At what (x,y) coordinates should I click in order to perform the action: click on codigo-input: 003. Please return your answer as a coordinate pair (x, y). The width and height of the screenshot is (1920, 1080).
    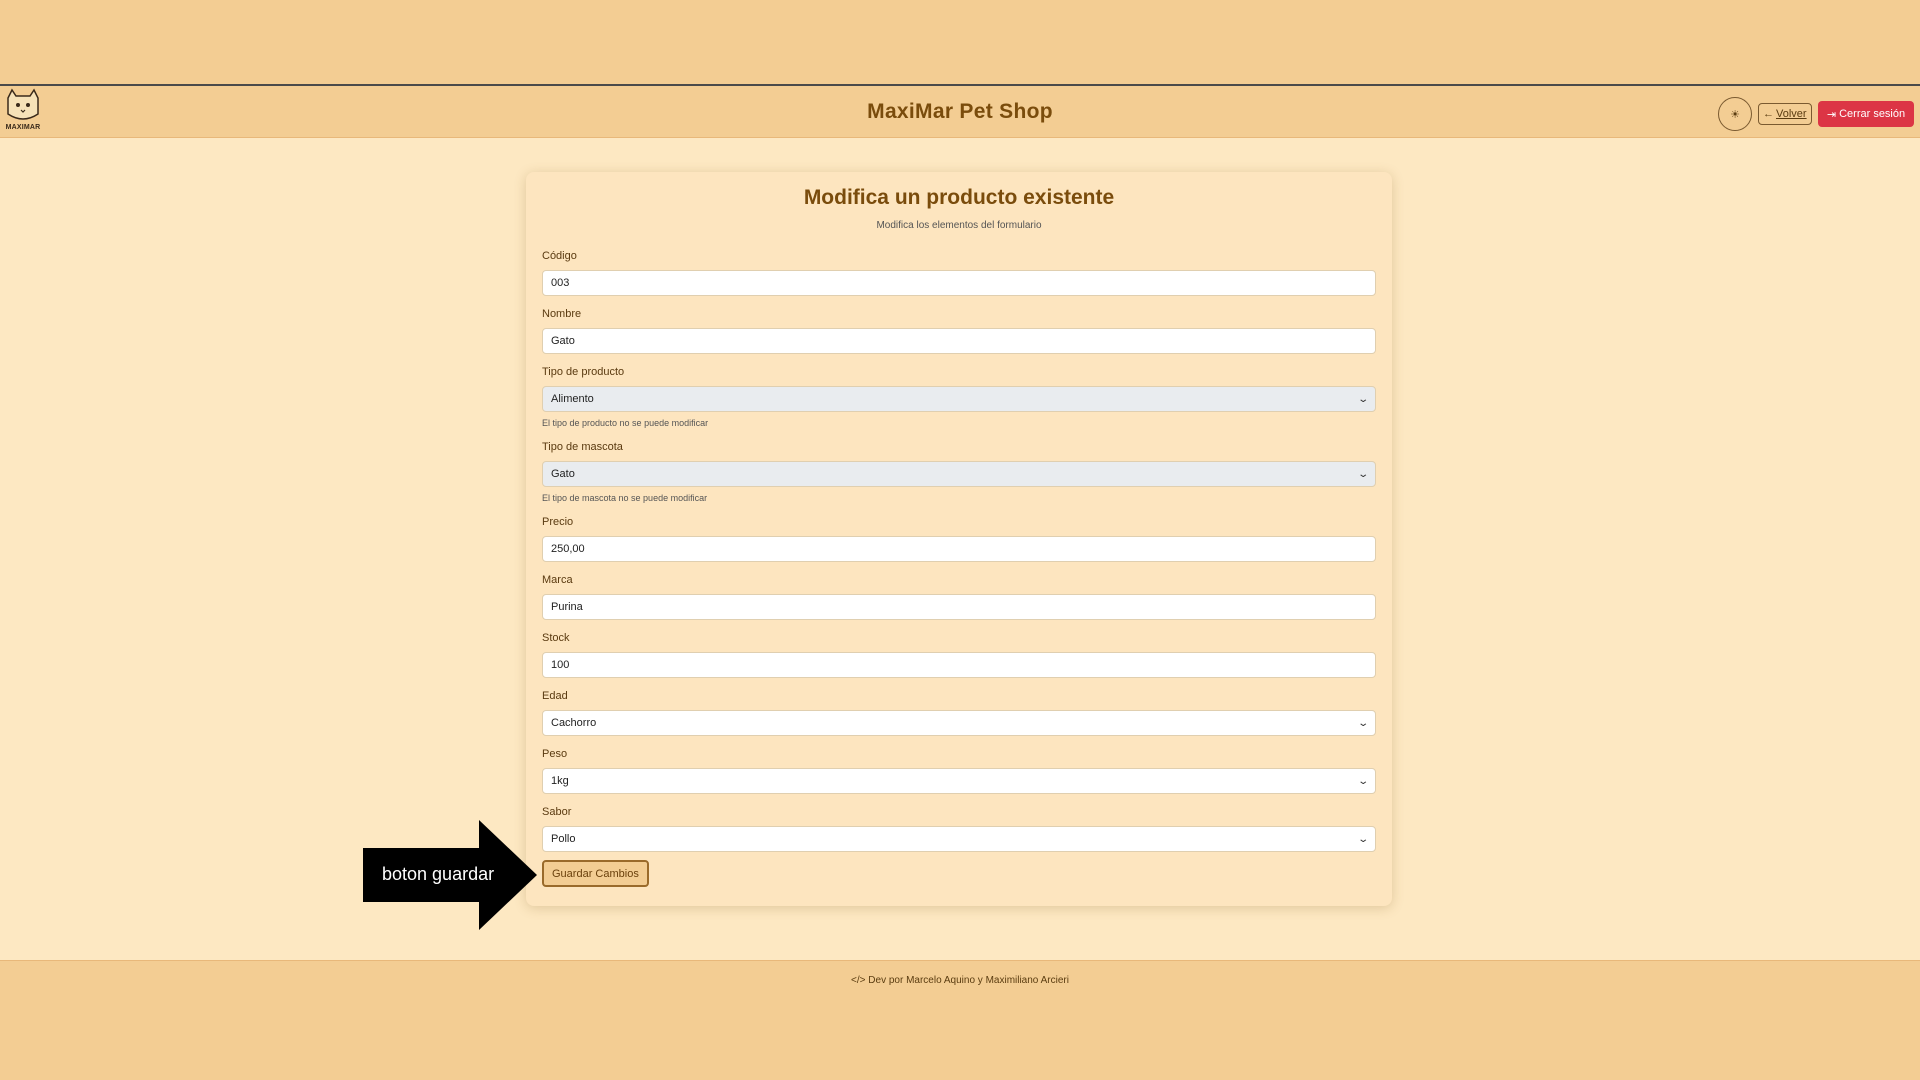
    Looking at the image, I should click on (959, 283).